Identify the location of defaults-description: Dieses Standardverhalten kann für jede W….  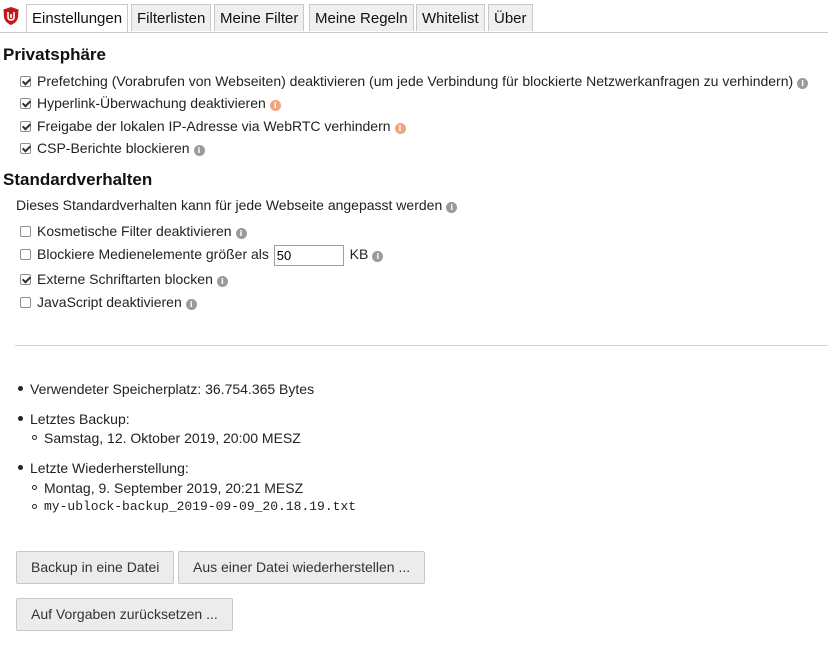
(237, 205).